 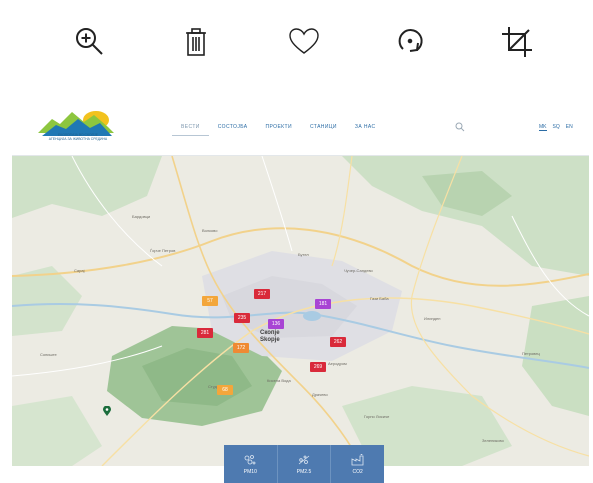 I want to click on station-aqi-marker: 281, so click(x=205, y=333).